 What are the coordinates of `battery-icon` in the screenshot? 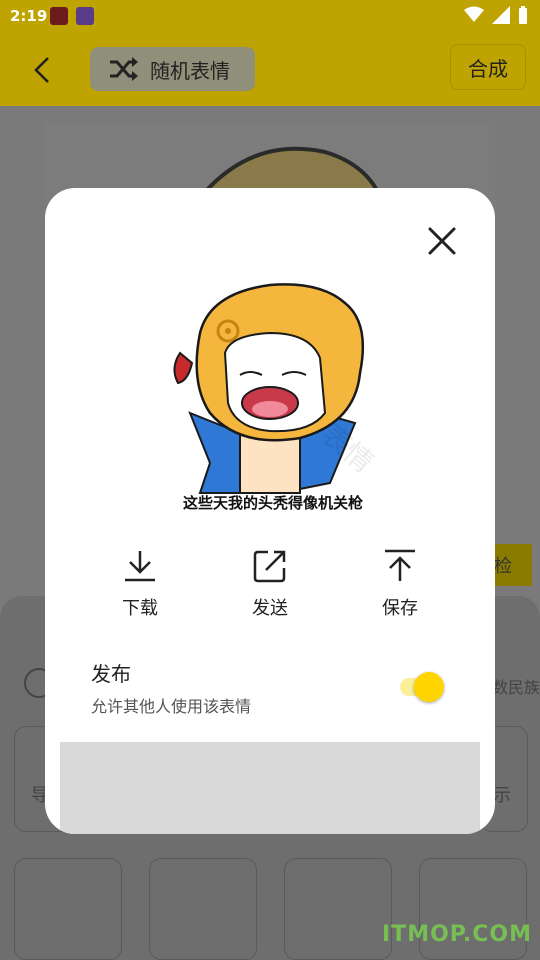 It's located at (523, 15).